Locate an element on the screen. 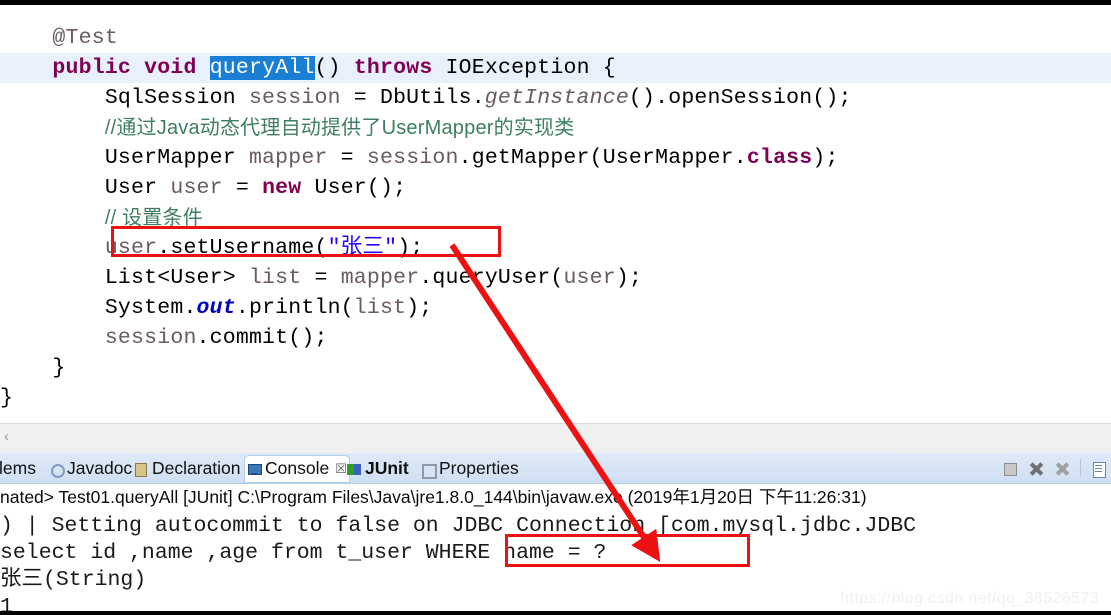 Image resolution: width=1111 pixels, height=615 pixels. code-token: SqlSession is located at coordinates (176, 98).